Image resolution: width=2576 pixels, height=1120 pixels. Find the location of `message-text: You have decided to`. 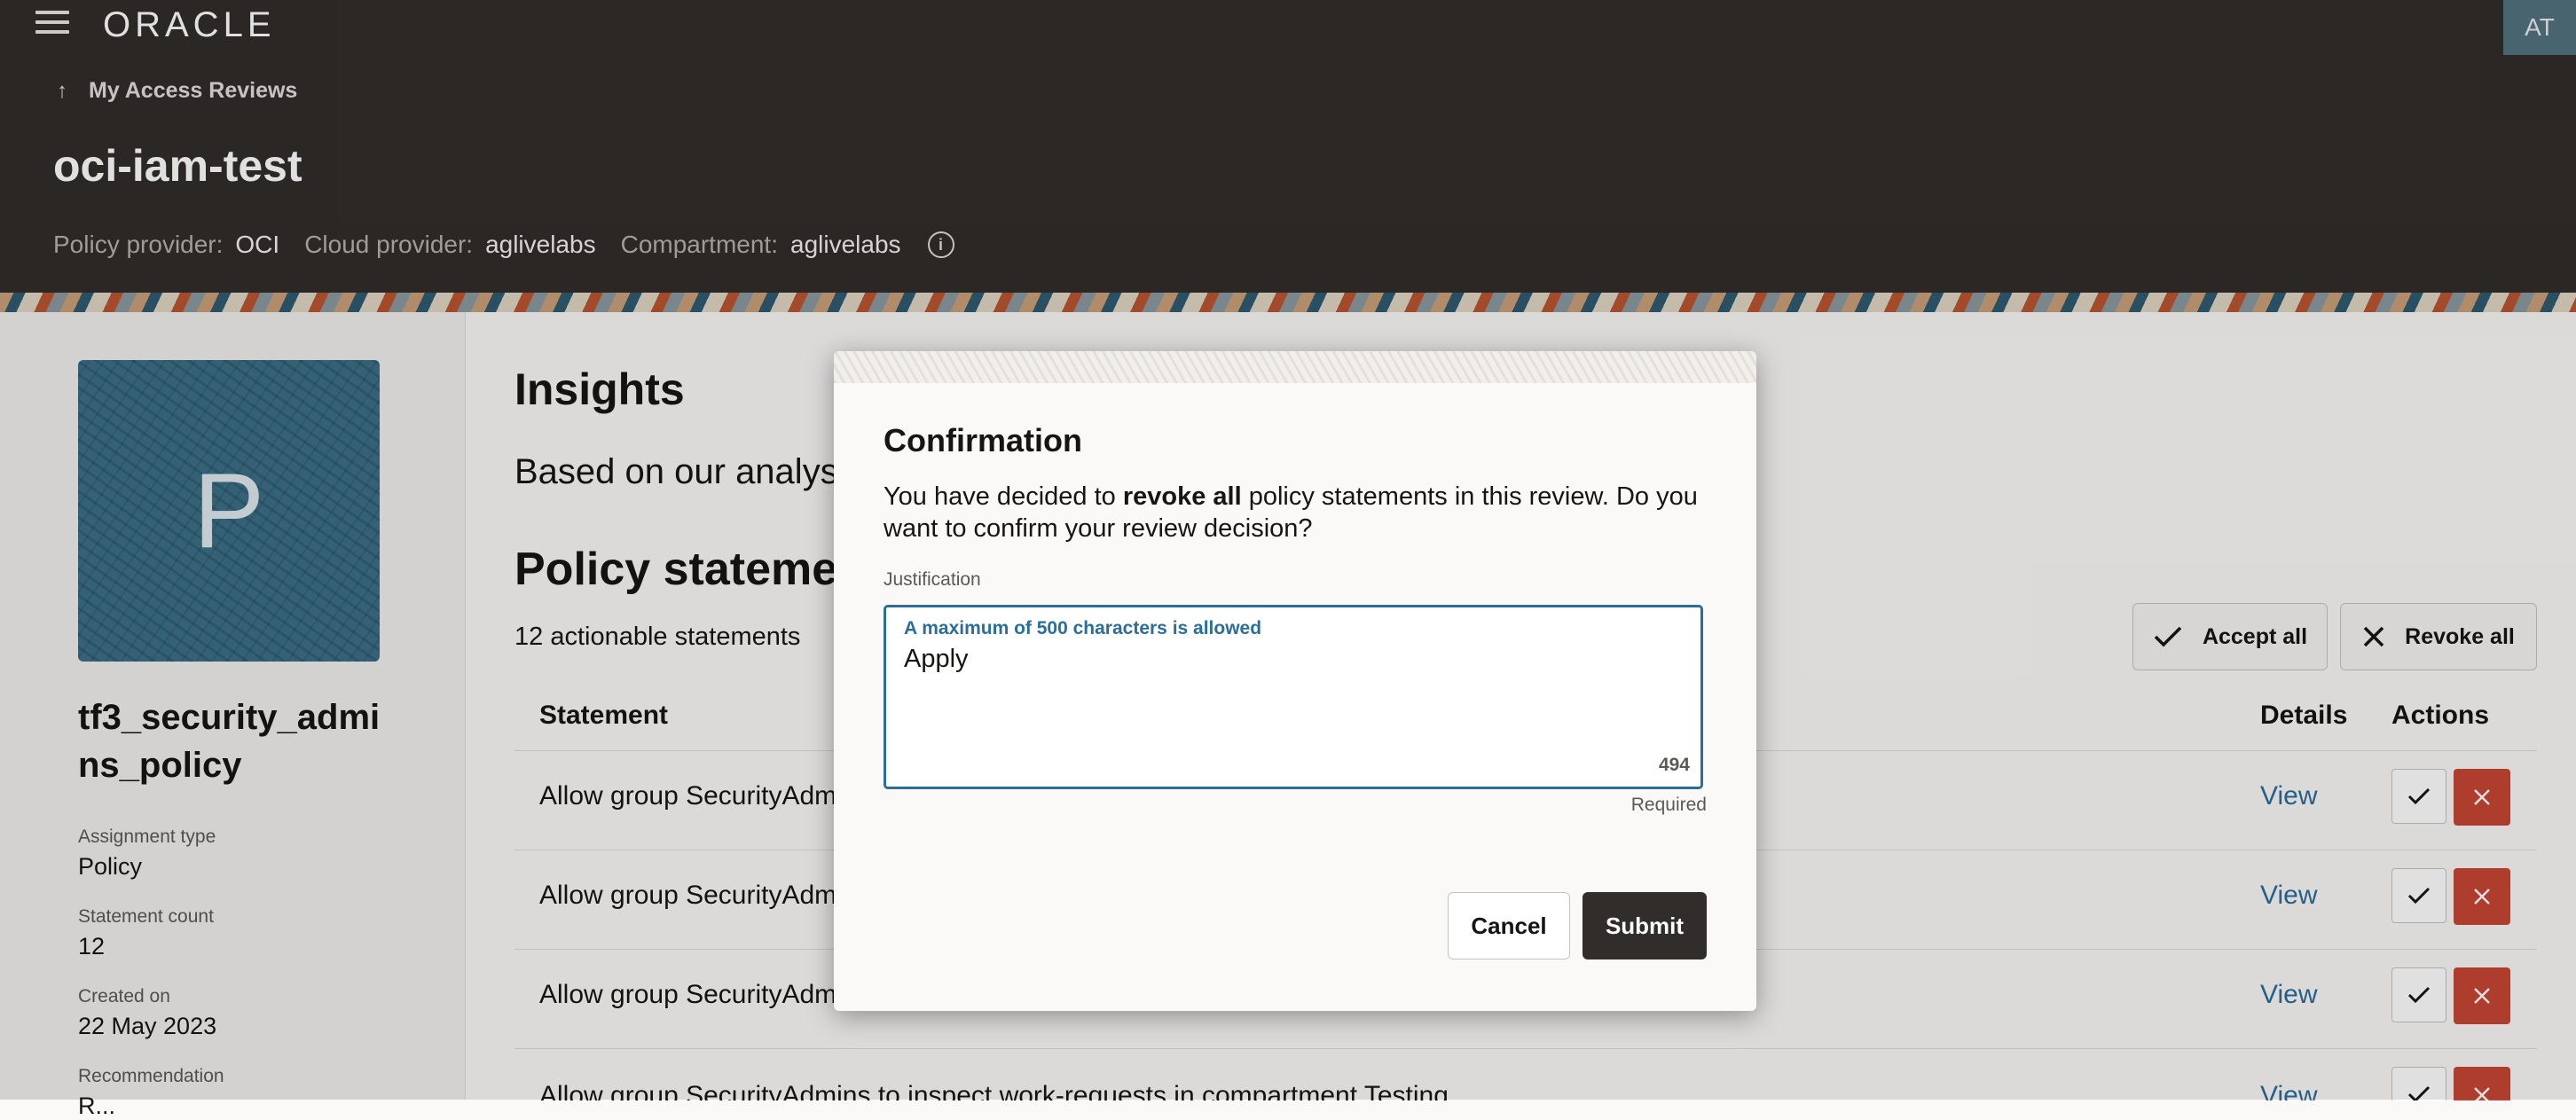

message-text: You have decided to is located at coordinates (1003, 497).